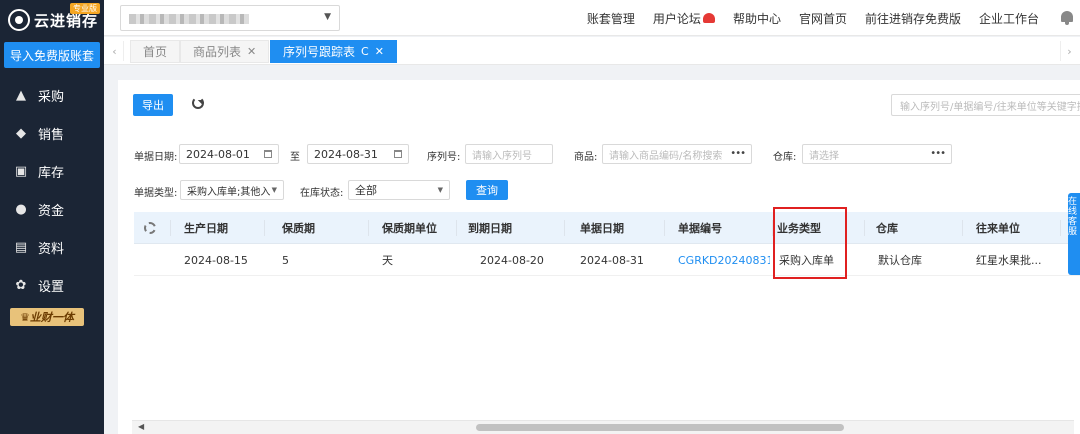  What do you see at coordinates (724, 260) in the screenshot?
I see `cell-doc-number-link: CGRKD20240831` at bounding box center [724, 260].